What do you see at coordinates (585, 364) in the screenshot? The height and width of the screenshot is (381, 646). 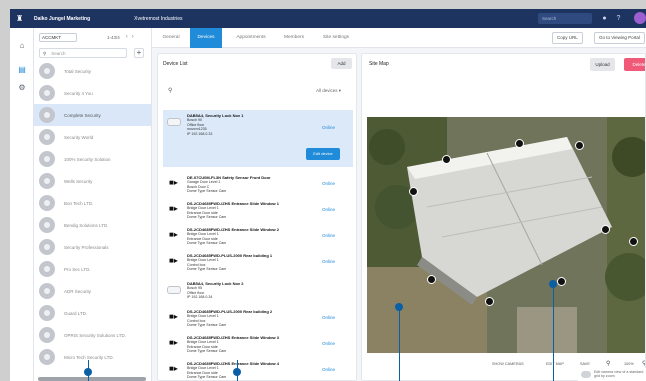 I see `save-map-button: SAVE` at bounding box center [585, 364].